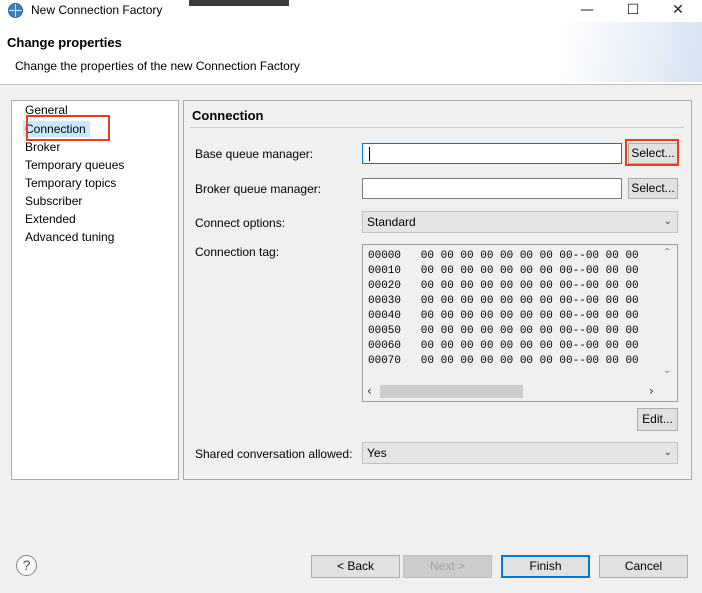 Image resolution: width=702 pixels, height=593 pixels. Describe the element at coordinates (64, 42) in the screenshot. I see `page-title: Change properties` at that location.